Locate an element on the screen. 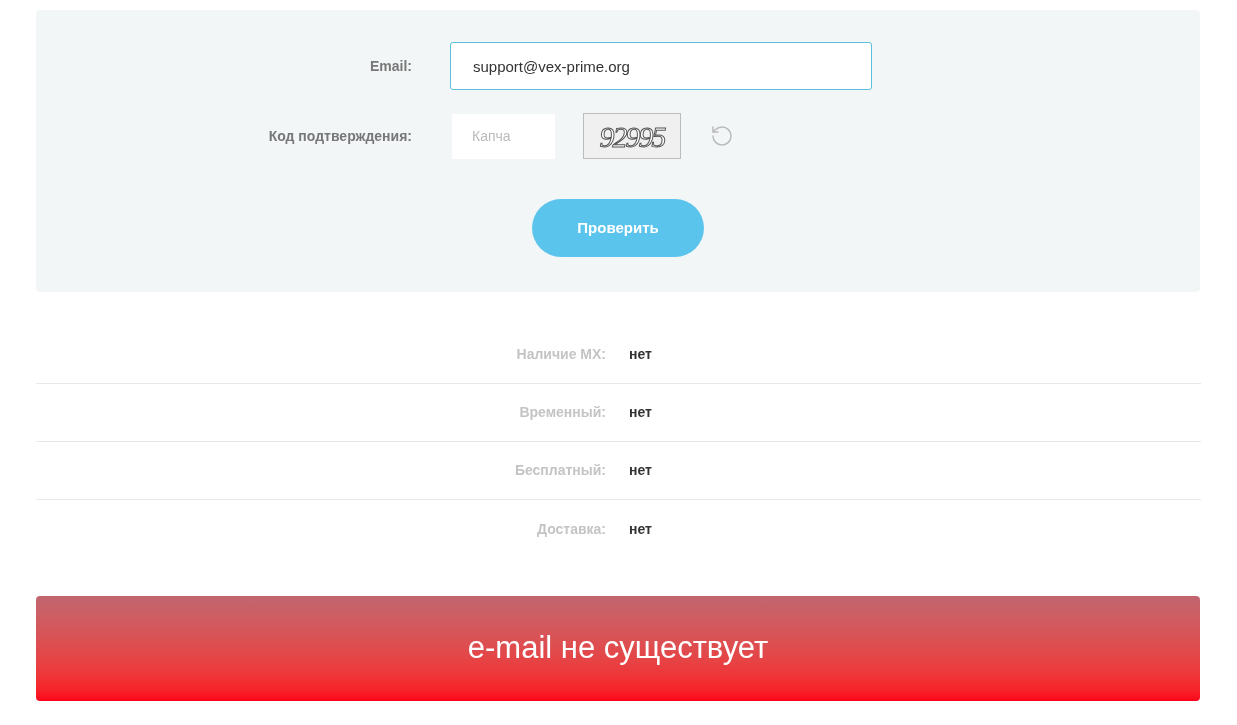  captcha-label: Код подтверждения: is located at coordinates (339, 136).